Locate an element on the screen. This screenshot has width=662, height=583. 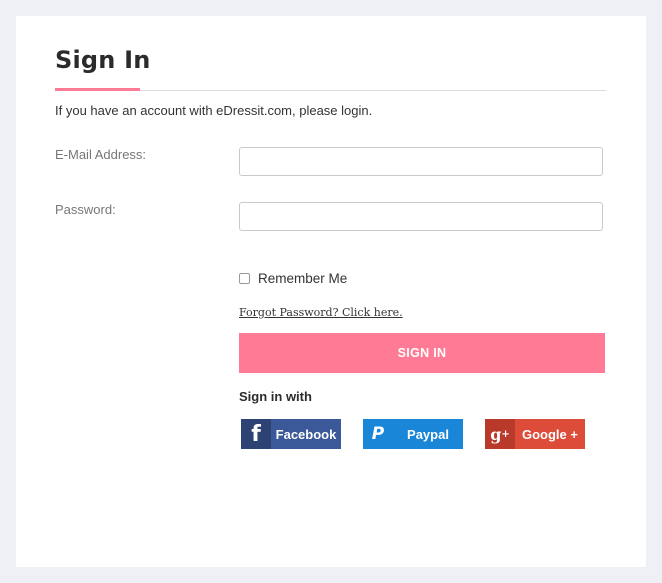
title-accent-bar is located at coordinates (97, 89).